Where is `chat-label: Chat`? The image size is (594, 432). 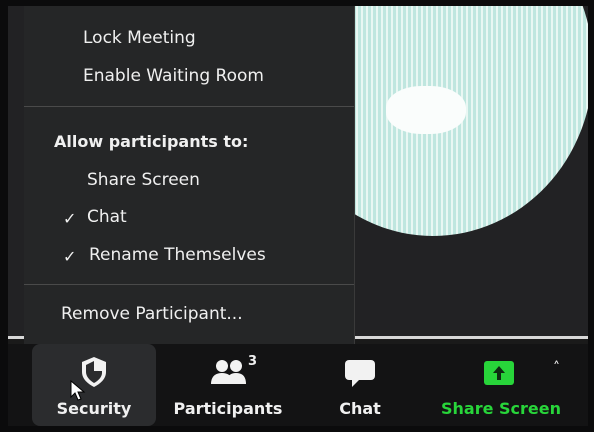 chat-label: Chat is located at coordinates (360, 408).